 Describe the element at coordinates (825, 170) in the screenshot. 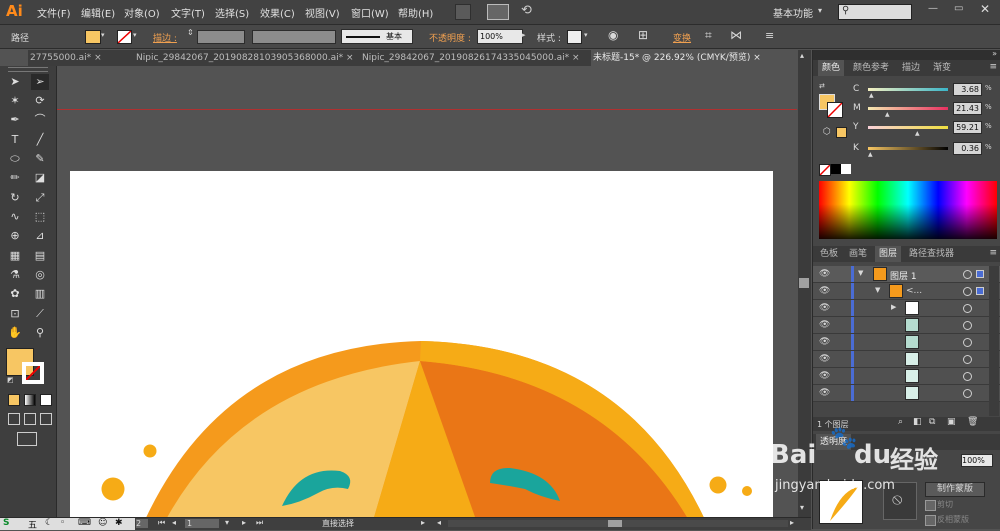

I see `none-swatch` at that location.